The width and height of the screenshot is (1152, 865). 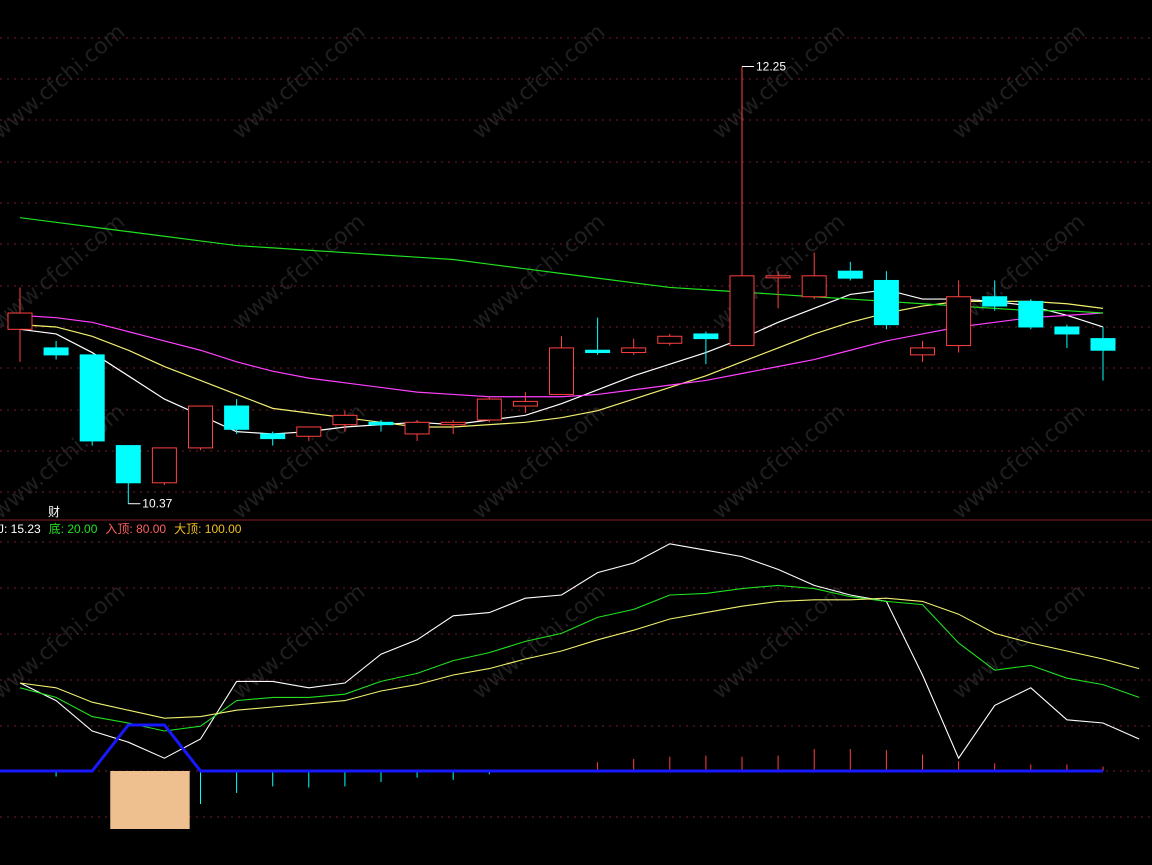 What do you see at coordinates (150, 800) in the screenshot?
I see `signal-box` at bounding box center [150, 800].